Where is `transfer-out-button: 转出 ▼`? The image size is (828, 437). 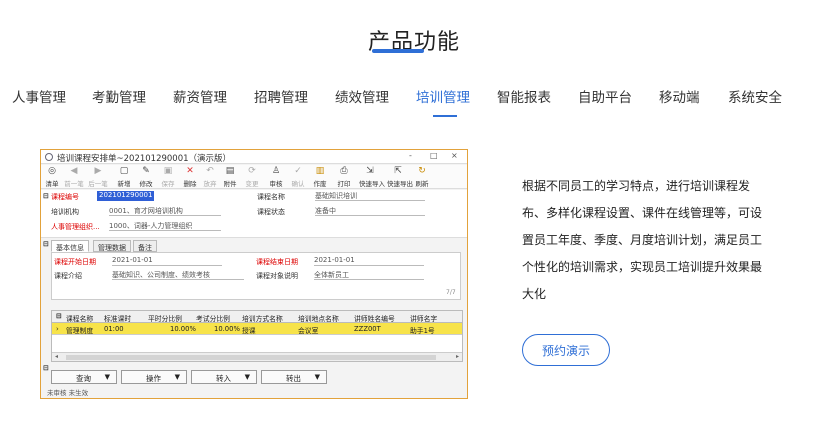
transfer-out-button: 转出 ▼ is located at coordinates (294, 377).